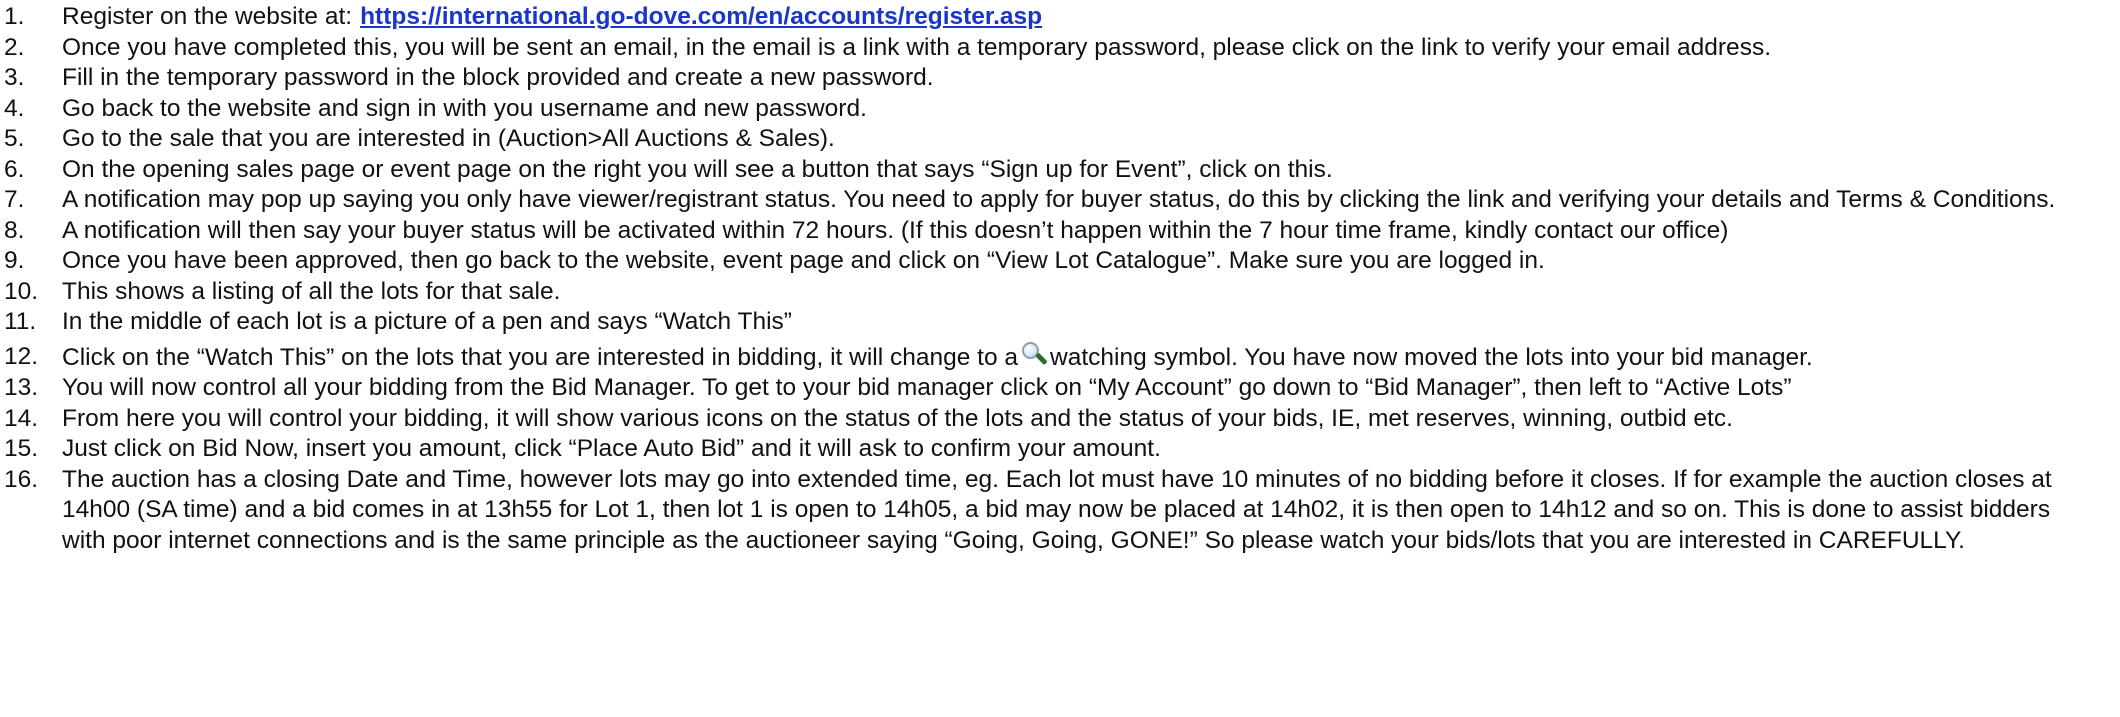 This screenshot has height=717, width=2120. I want to click on step-number: 1., so click(14, 16).